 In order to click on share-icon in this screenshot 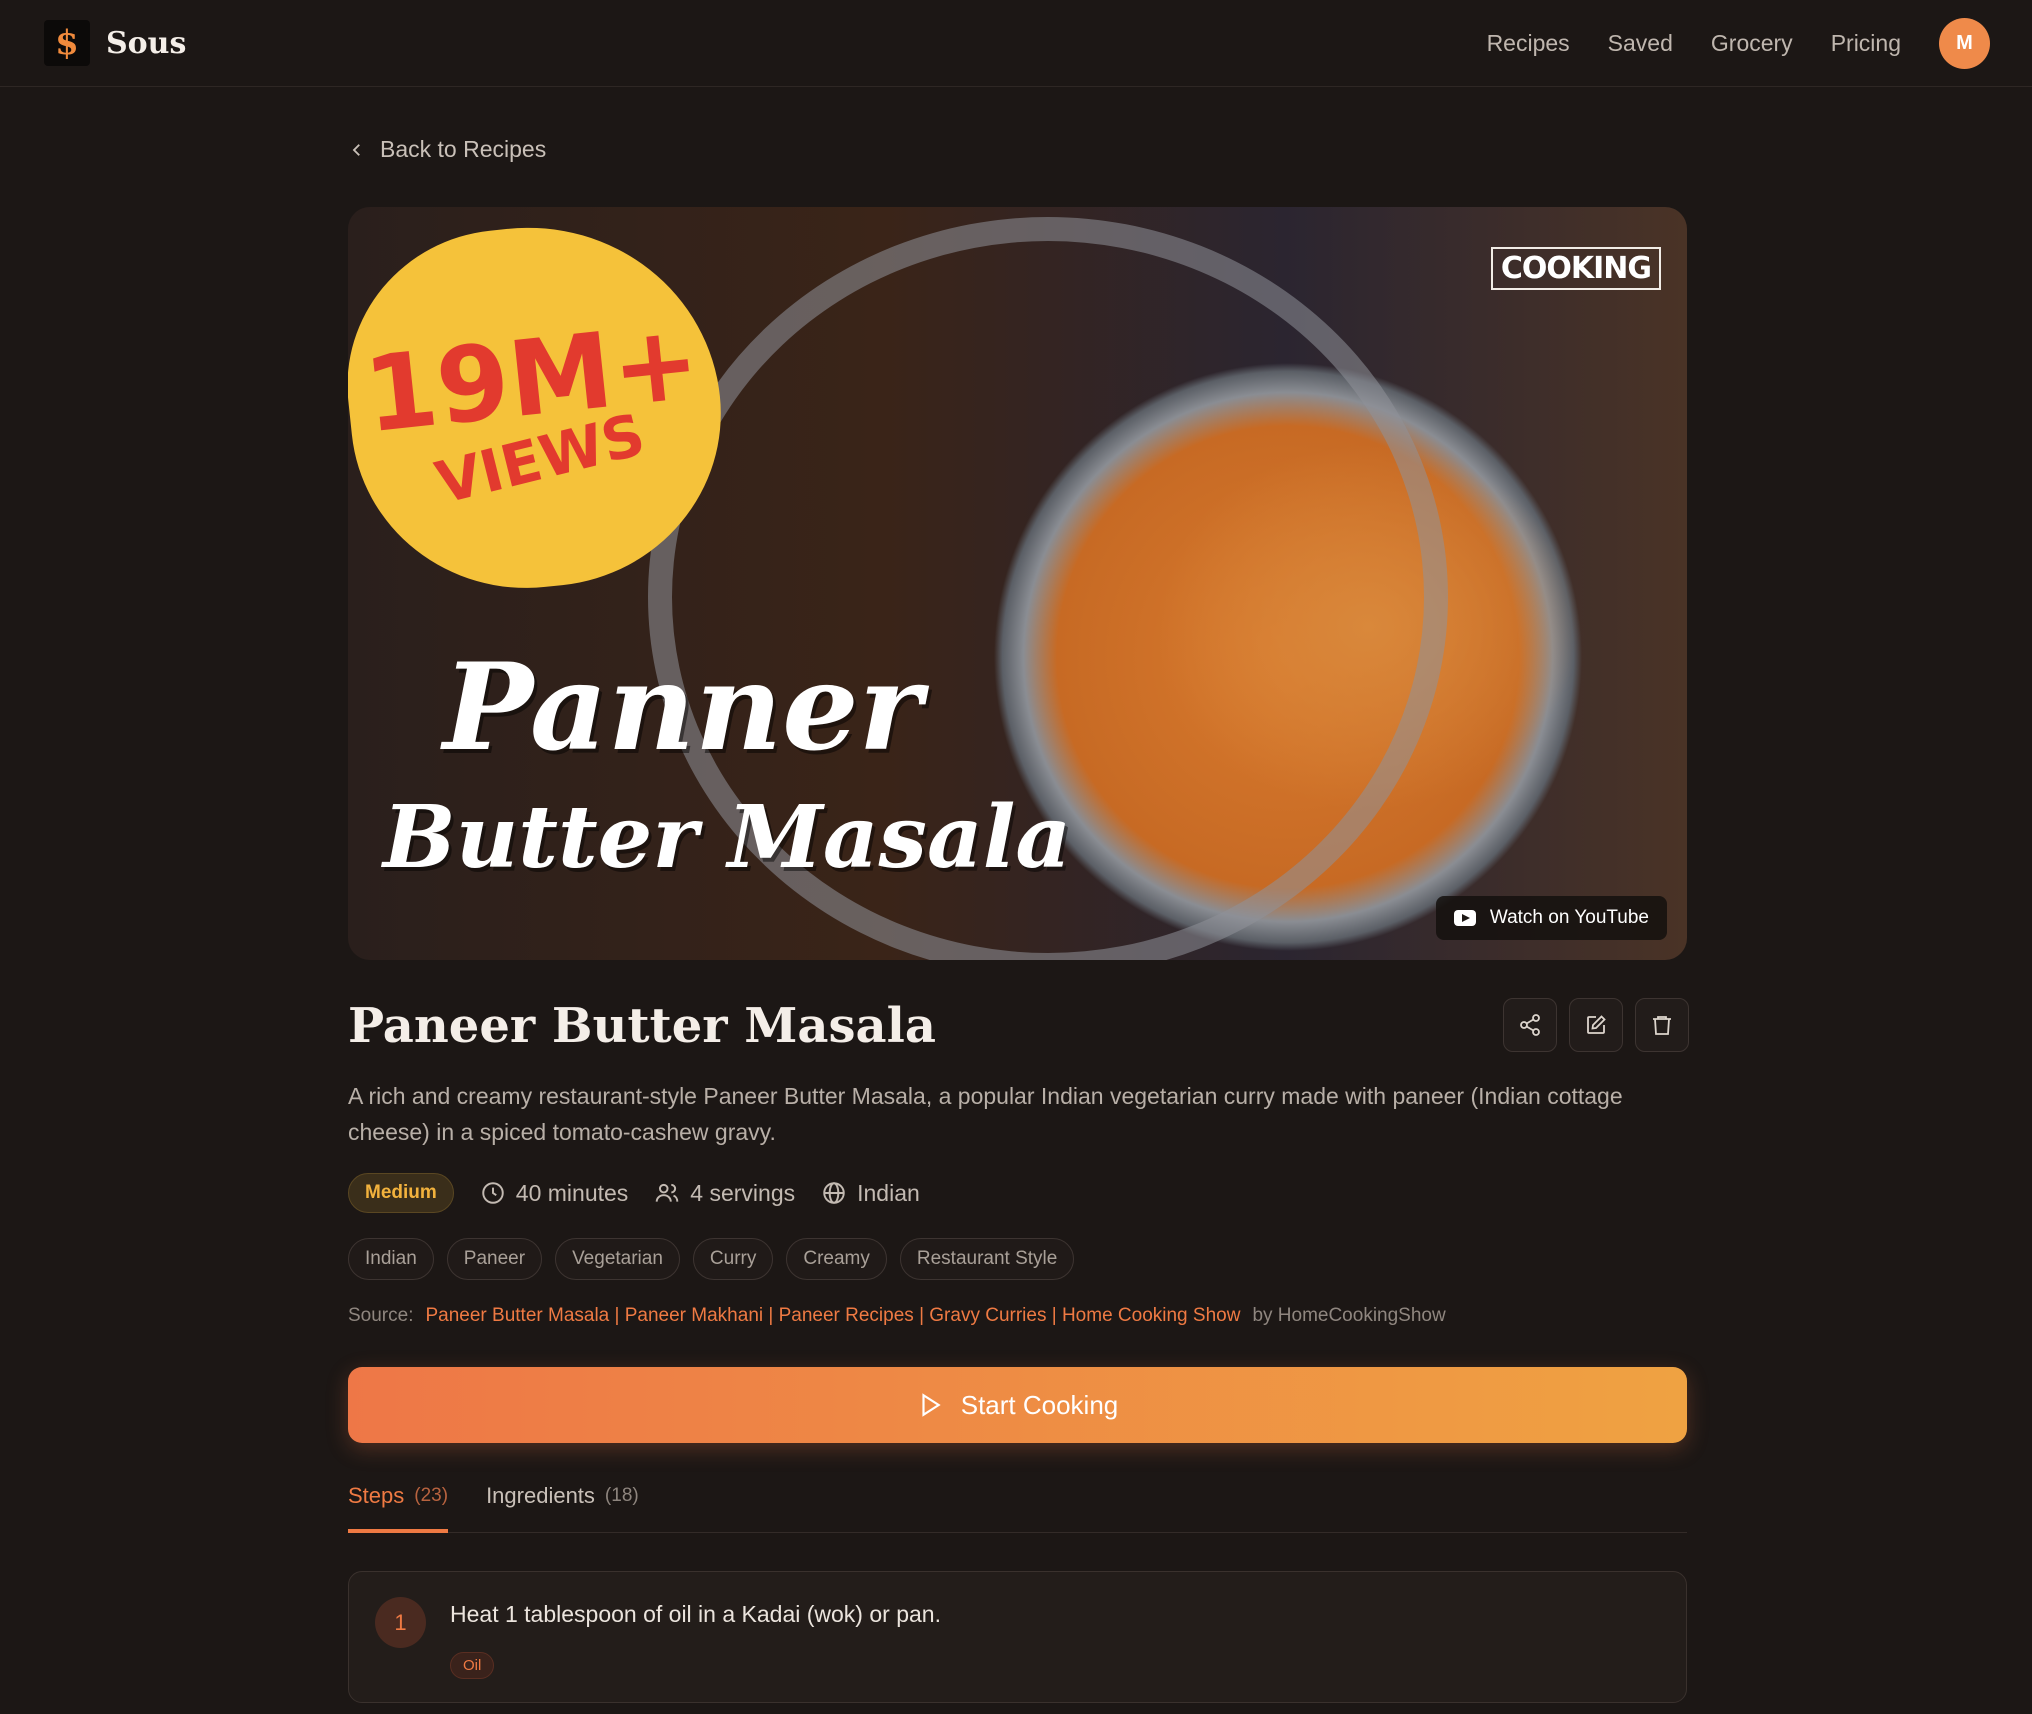, I will do `click(1530, 1025)`.